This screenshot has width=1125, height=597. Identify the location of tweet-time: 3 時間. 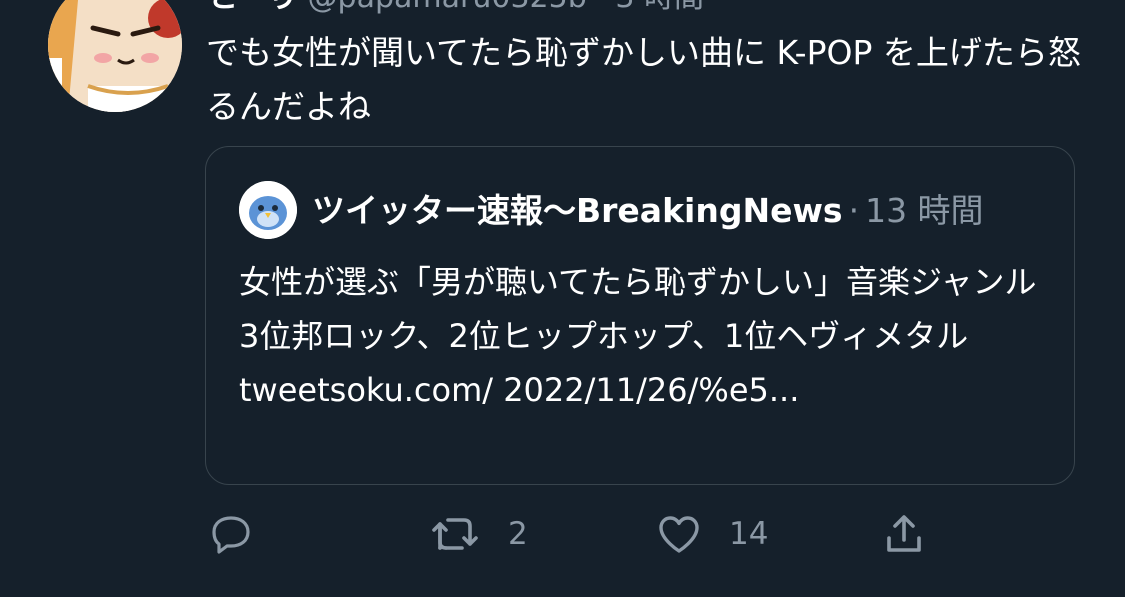
(659, 7).